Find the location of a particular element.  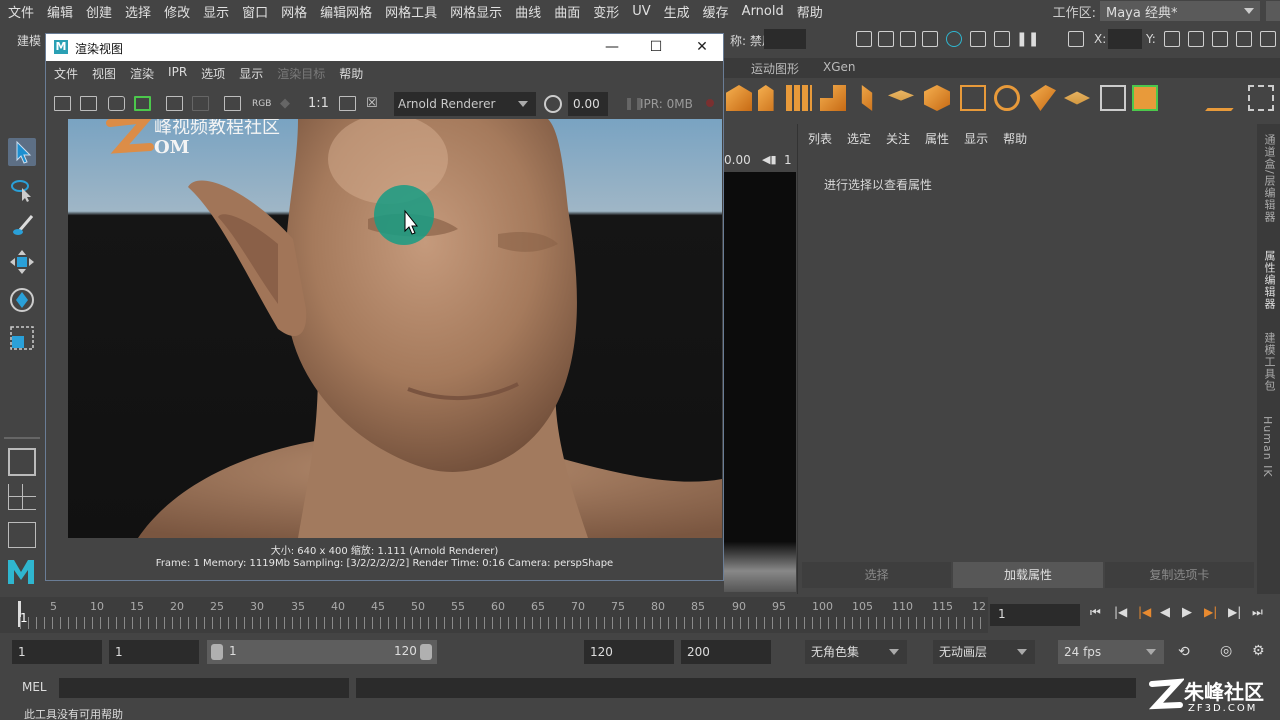

menu-arnold: Arnold is located at coordinates (761, 11).